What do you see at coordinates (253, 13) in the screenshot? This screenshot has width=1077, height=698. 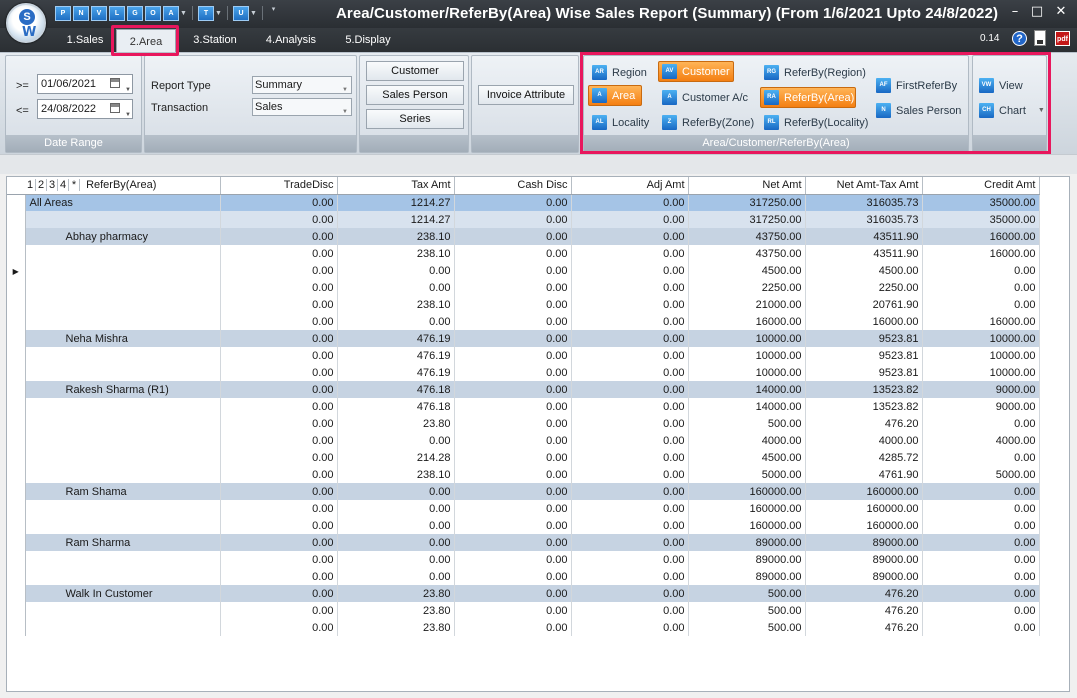 I see `chevron-down-icon: ▼` at bounding box center [253, 13].